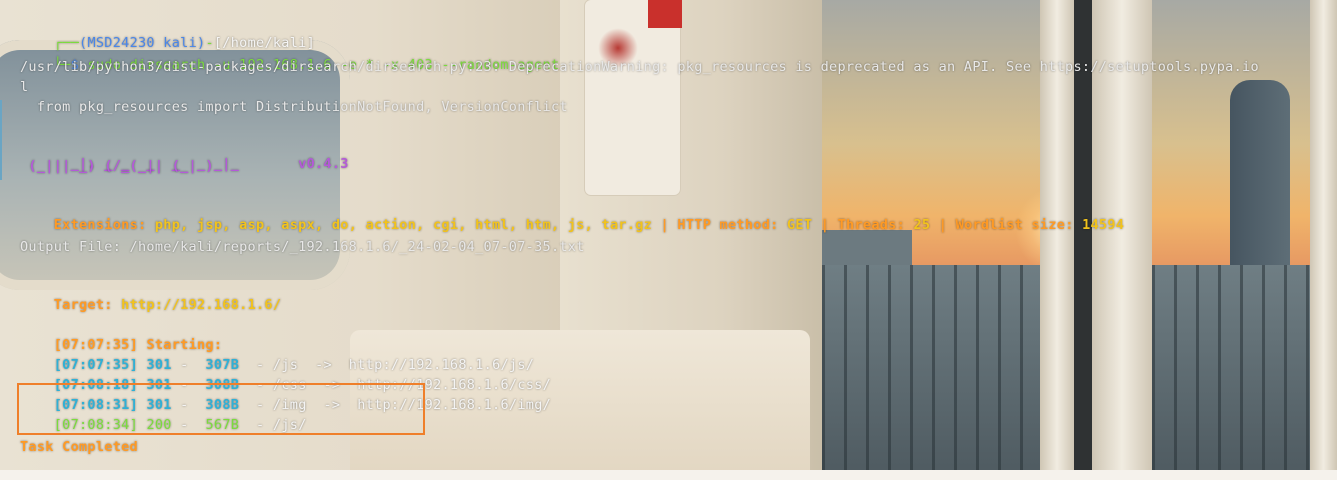 The image size is (1337, 480). Describe the element at coordinates (24, 87) in the screenshot. I see `warning-continuation: l` at that location.